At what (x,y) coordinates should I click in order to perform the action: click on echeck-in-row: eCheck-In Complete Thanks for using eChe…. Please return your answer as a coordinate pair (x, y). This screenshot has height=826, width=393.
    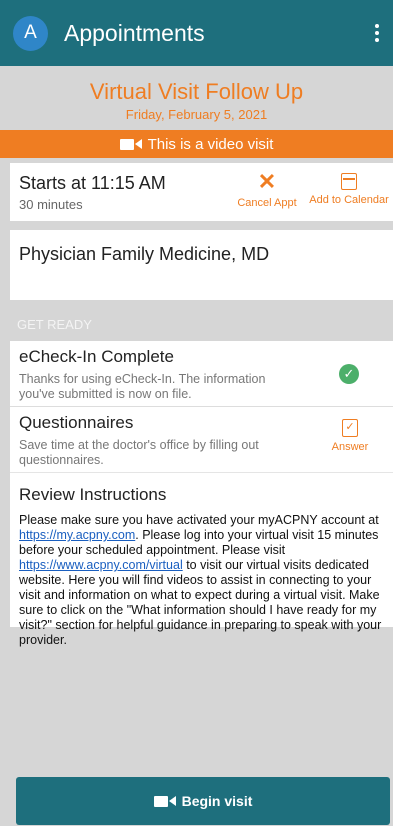
    Looking at the image, I should click on (201, 374).